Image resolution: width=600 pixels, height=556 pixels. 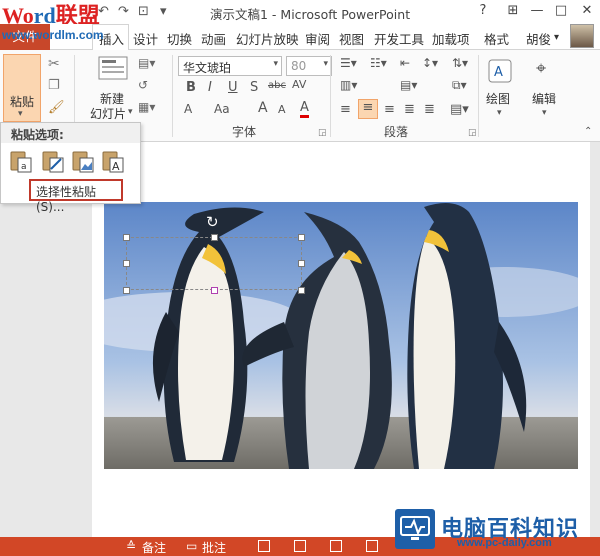 What do you see at coordinates (126, 263) in the screenshot?
I see `resize-handle-l` at bounding box center [126, 263].